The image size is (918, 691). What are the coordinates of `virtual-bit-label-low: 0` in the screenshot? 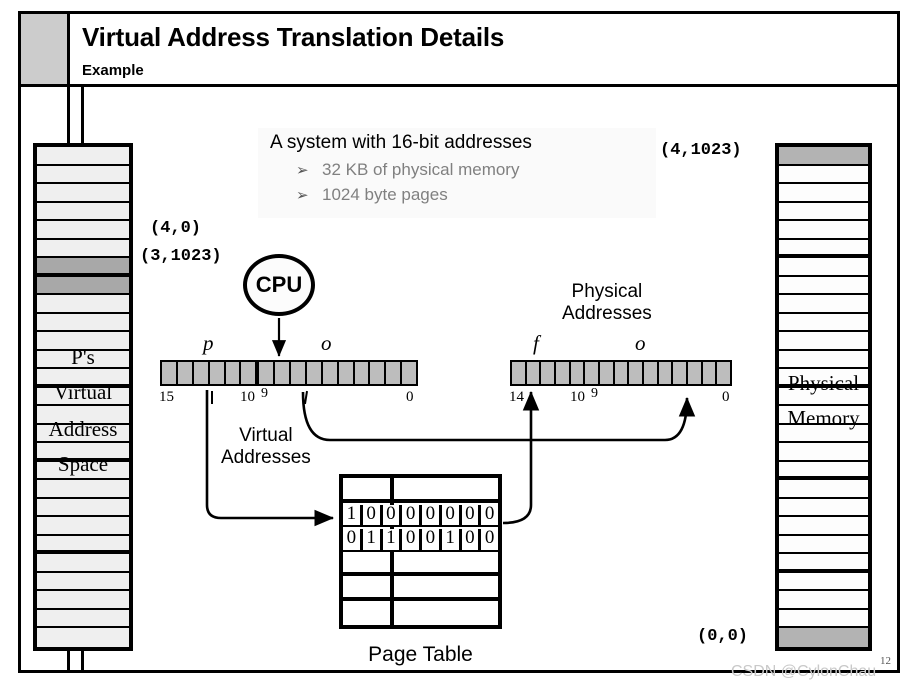 It's located at (410, 397).